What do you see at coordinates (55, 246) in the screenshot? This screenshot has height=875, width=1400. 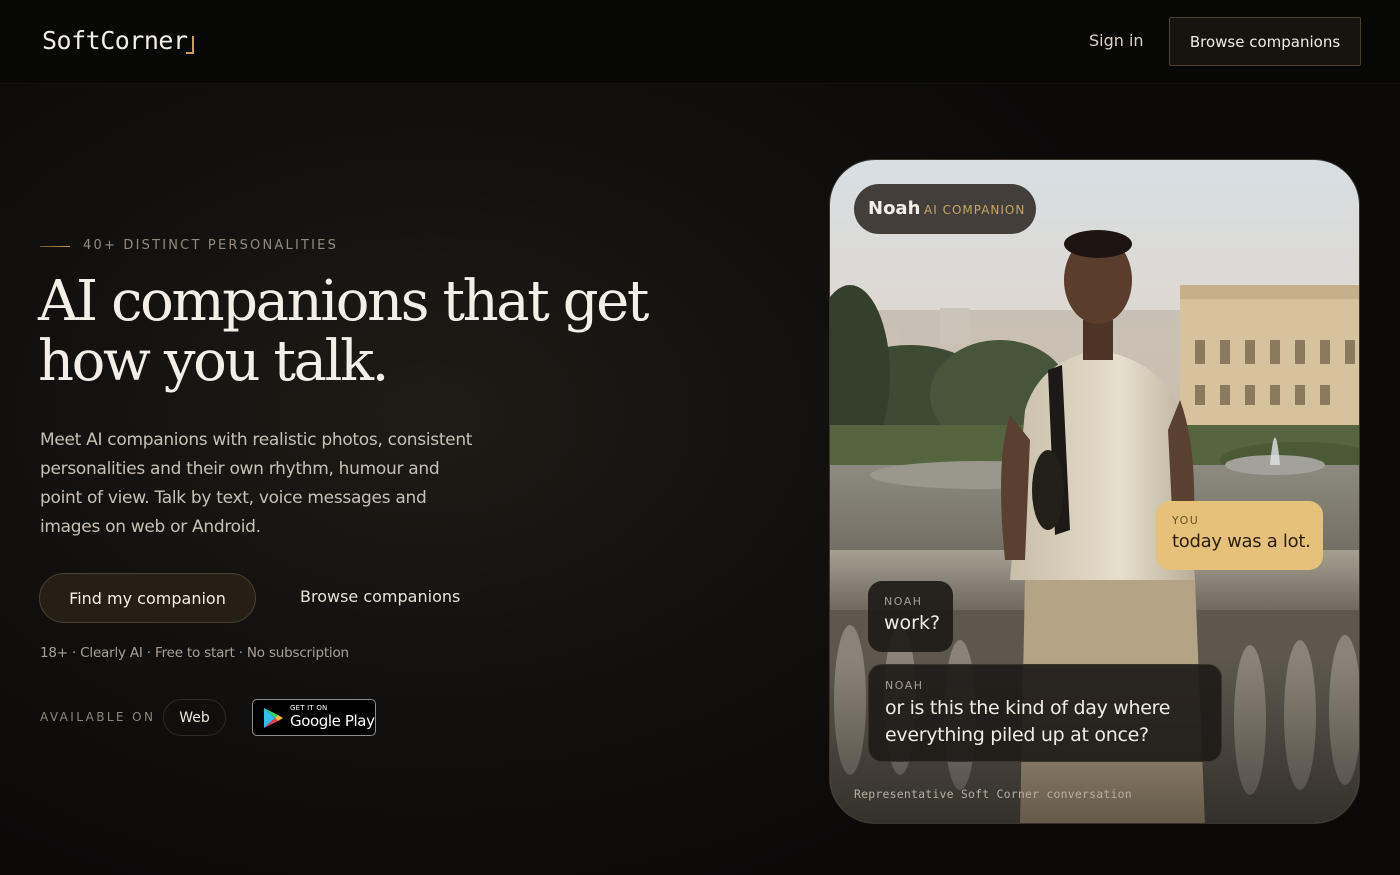 I see `eyebrow-divider` at bounding box center [55, 246].